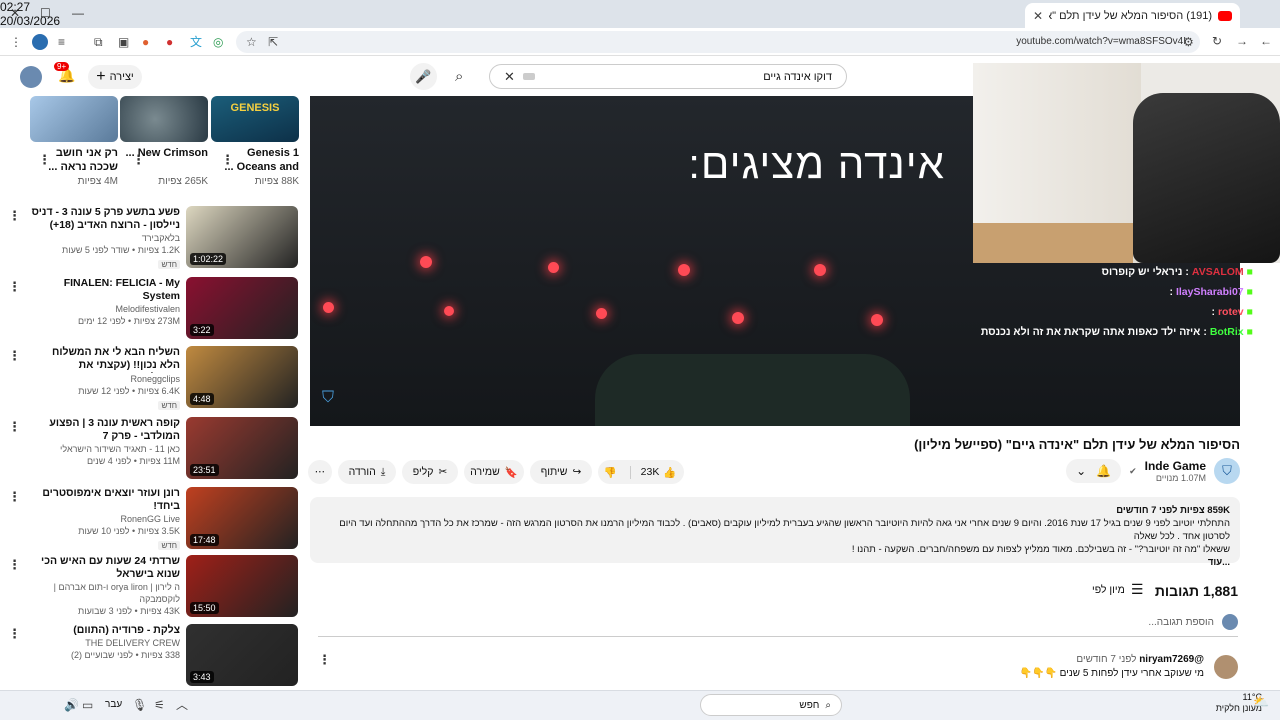 The height and width of the screenshot is (720, 1280). What do you see at coordinates (78, 13) in the screenshot?
I see `minimize-icon: —` at bounding box center [78, 13].